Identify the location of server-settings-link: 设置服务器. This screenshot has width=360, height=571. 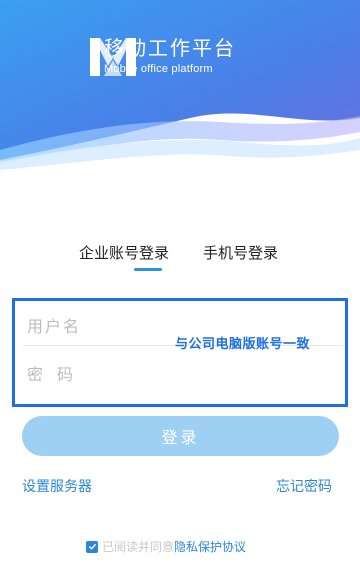
(57, 486).